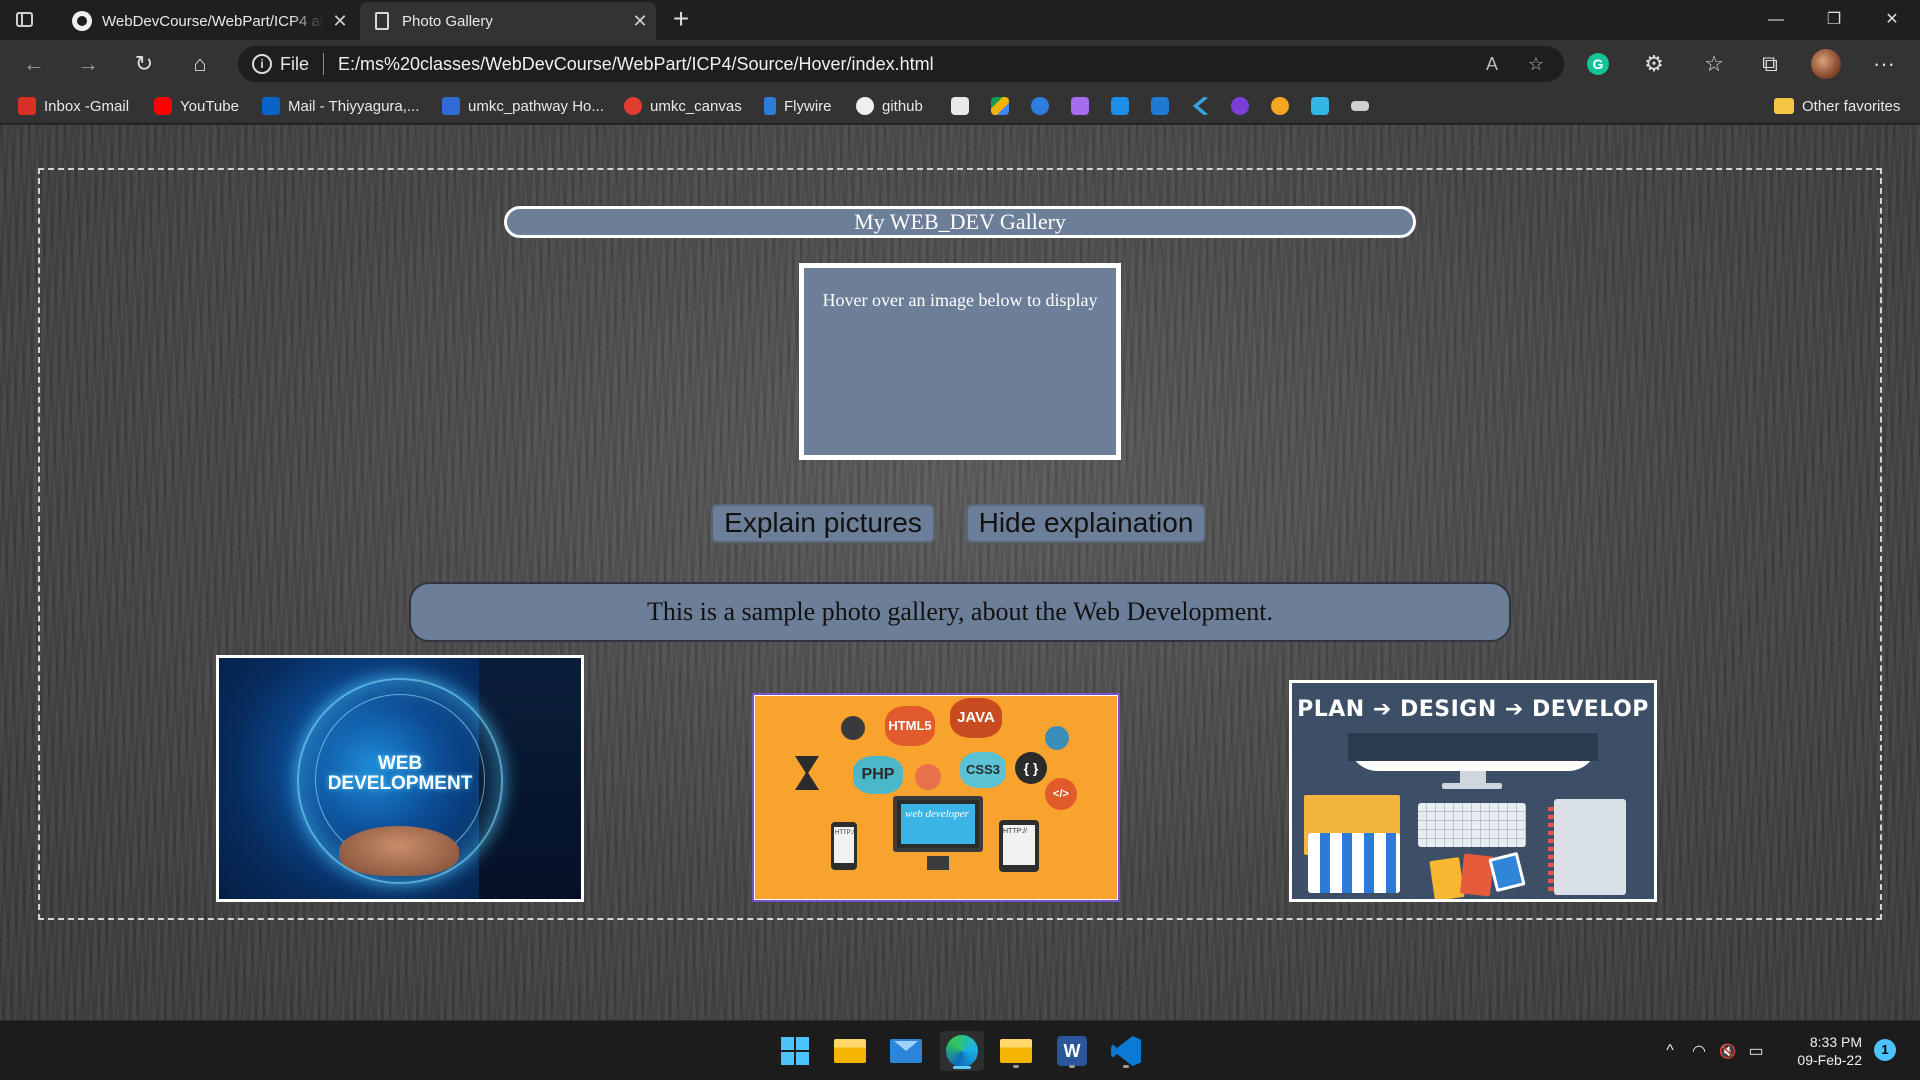  Describe the element at coordinates (200, 64) in the screenshot. I see `home-button: ⌂` at that location.